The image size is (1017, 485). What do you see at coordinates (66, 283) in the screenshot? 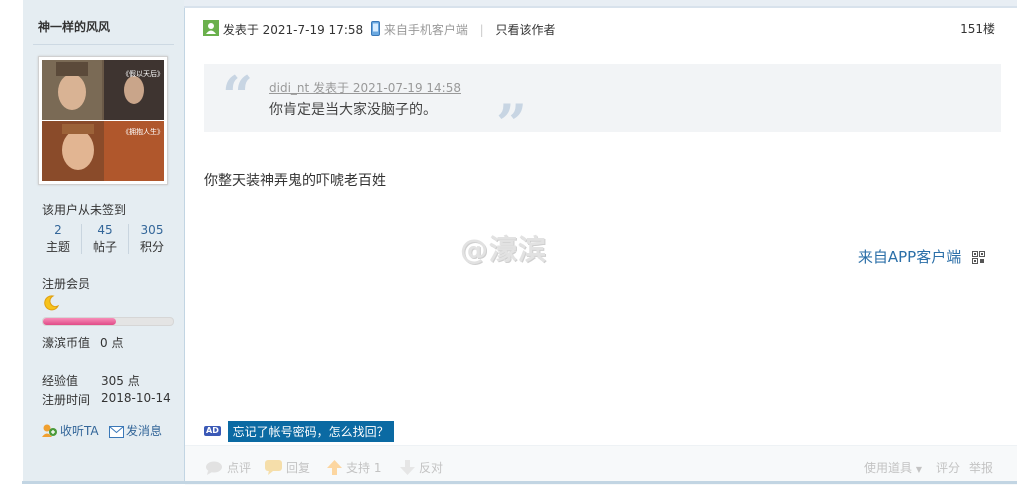
I see `user-group: 注册会员` at bounding box center [66, 283].